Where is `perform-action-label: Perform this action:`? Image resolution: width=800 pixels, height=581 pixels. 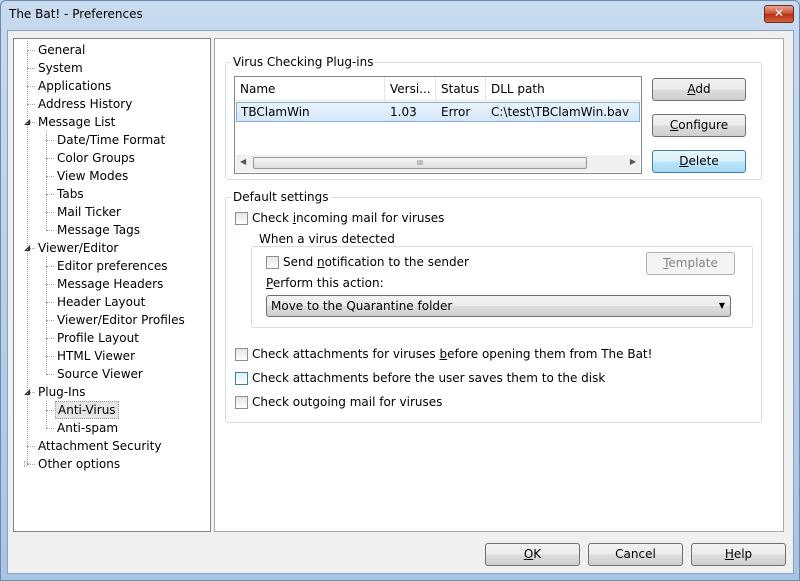
perform-action-label: Perform this action: is located at coordinates (325, 283).